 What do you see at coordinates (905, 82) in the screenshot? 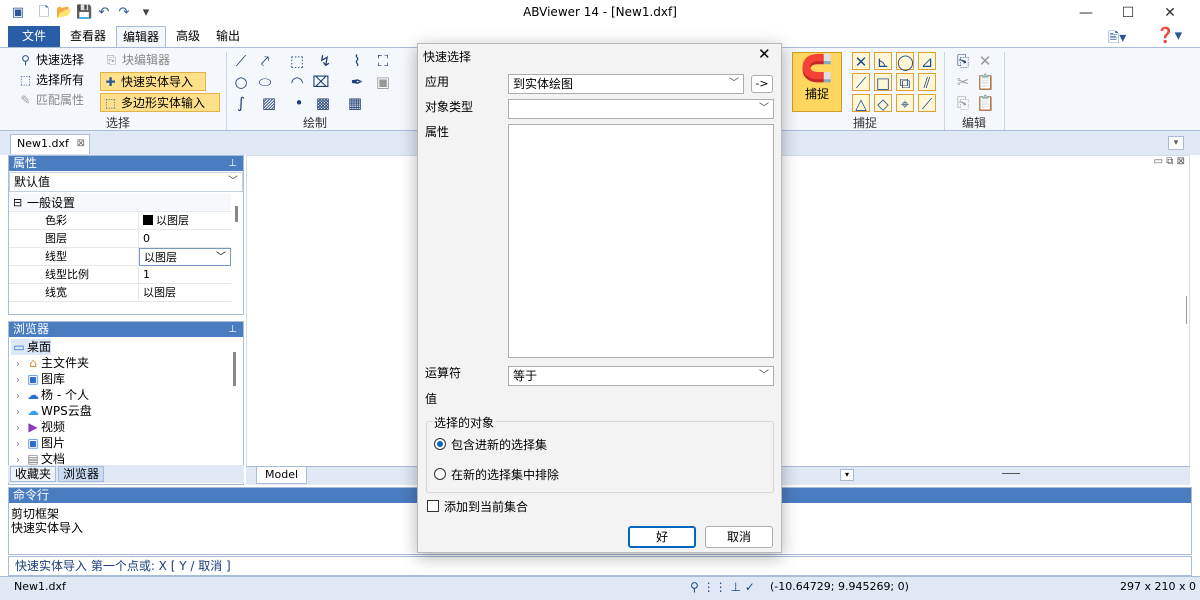
I see `snap-nearest-icon: ⧉` at bounding box center [905, 82].